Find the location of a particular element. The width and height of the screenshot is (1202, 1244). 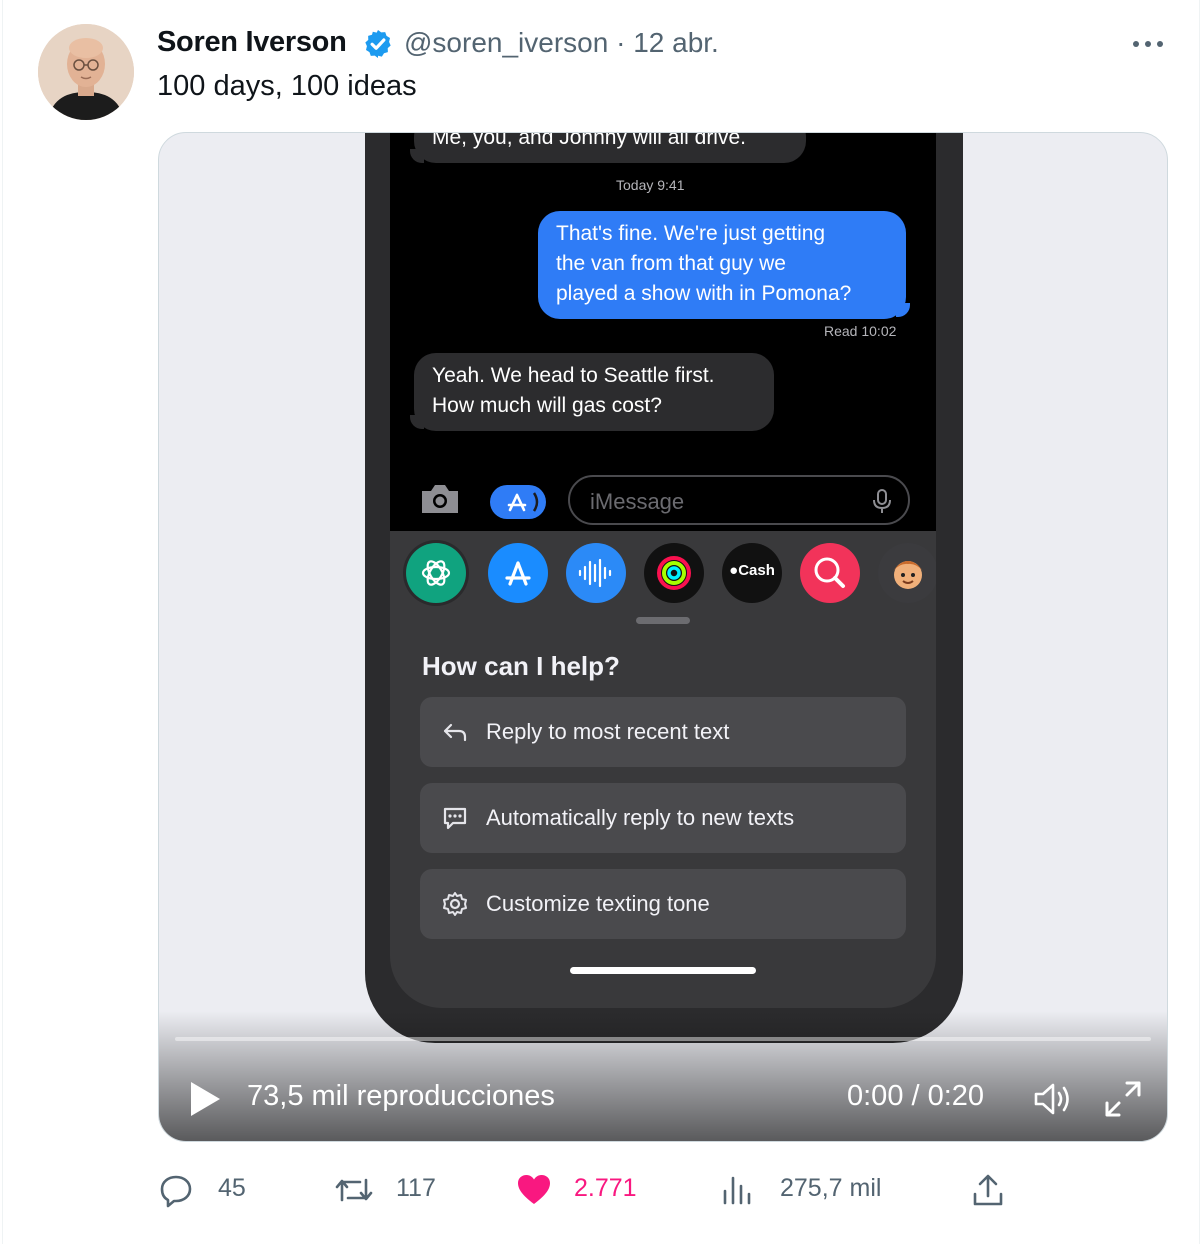

chatgpt-app-icon is located at coordinates (436, 573).